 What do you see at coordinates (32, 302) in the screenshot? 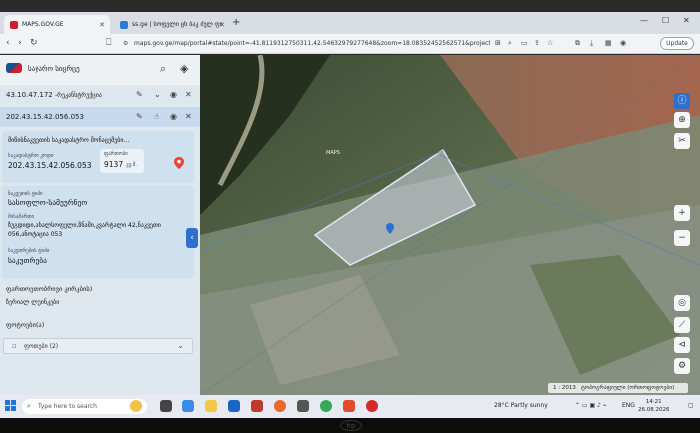
I see `section-link: ზერიალ ლუინკები` at bounding box center [32, 302].